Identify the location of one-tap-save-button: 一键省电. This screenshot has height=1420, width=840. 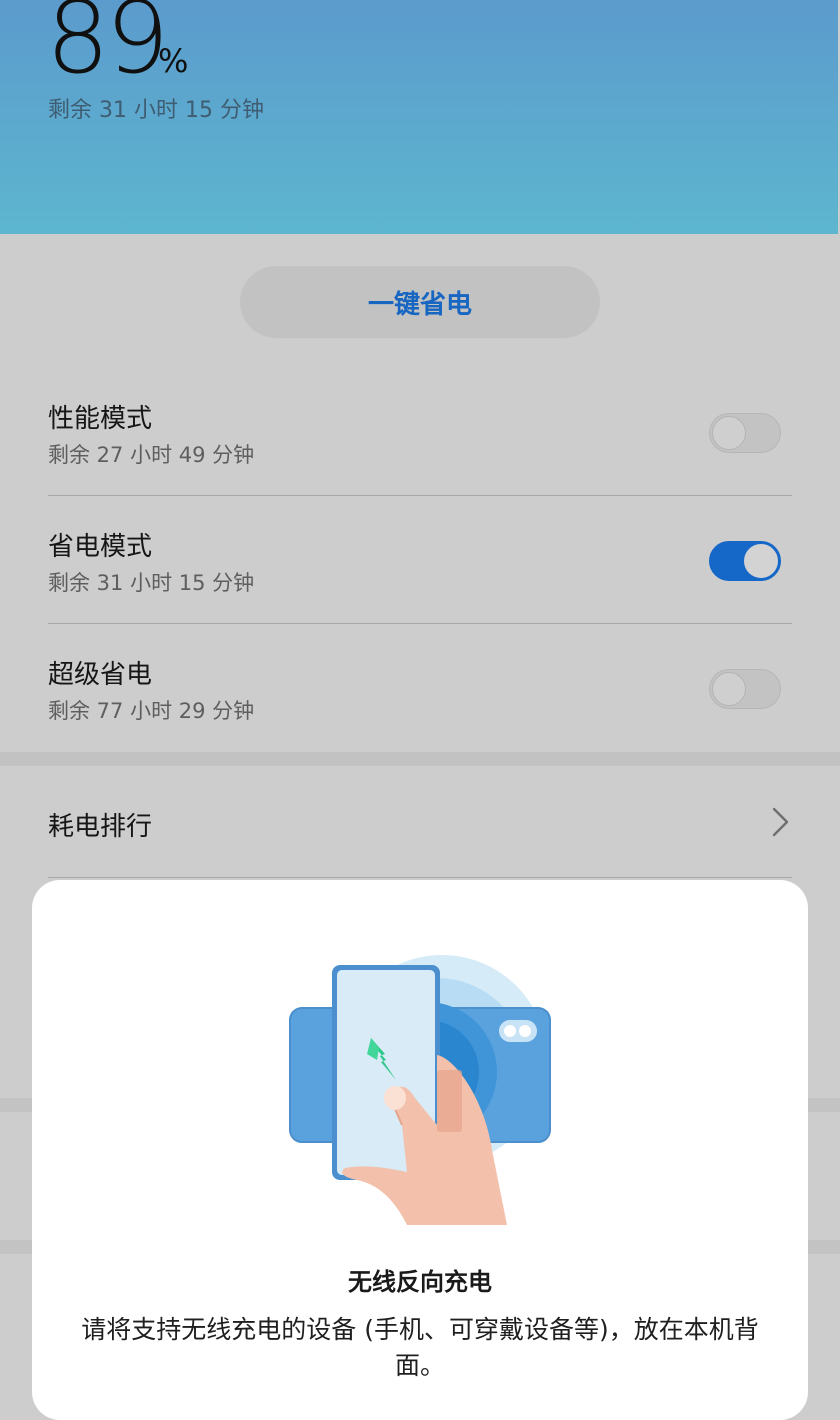
(420, 302).